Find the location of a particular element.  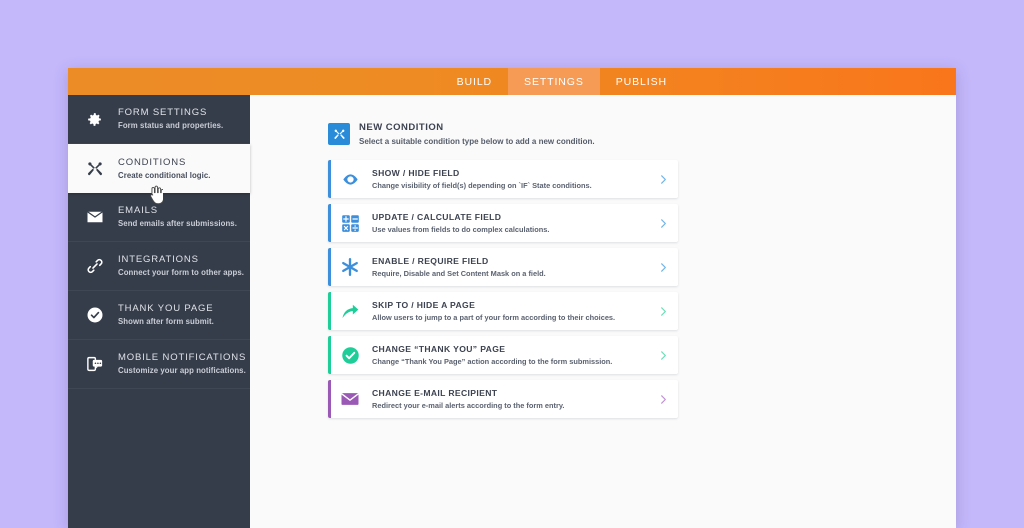

sidebar-item-title: MOBILE NOTIFICATIONS is located at coordinates (182, 357).